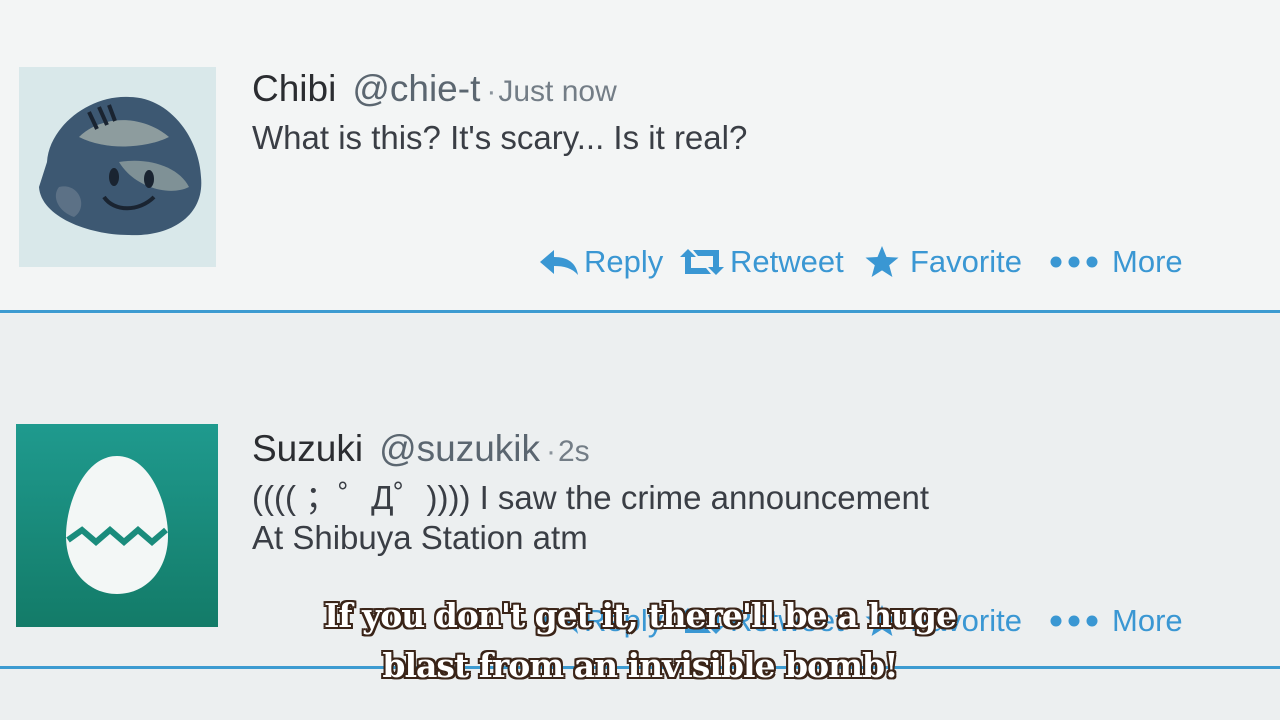 The height and width of the screenshot is (720, 1280). I want to click on timestamp: Just now, so click(557, 91).